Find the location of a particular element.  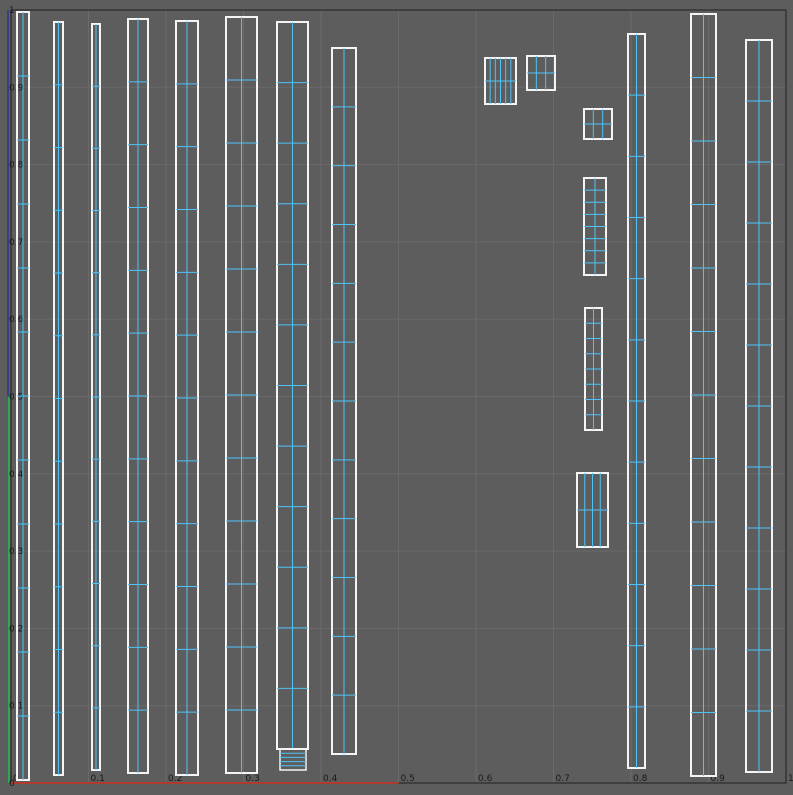

v-tick-label: 0 is located at coordinates (12, 784).